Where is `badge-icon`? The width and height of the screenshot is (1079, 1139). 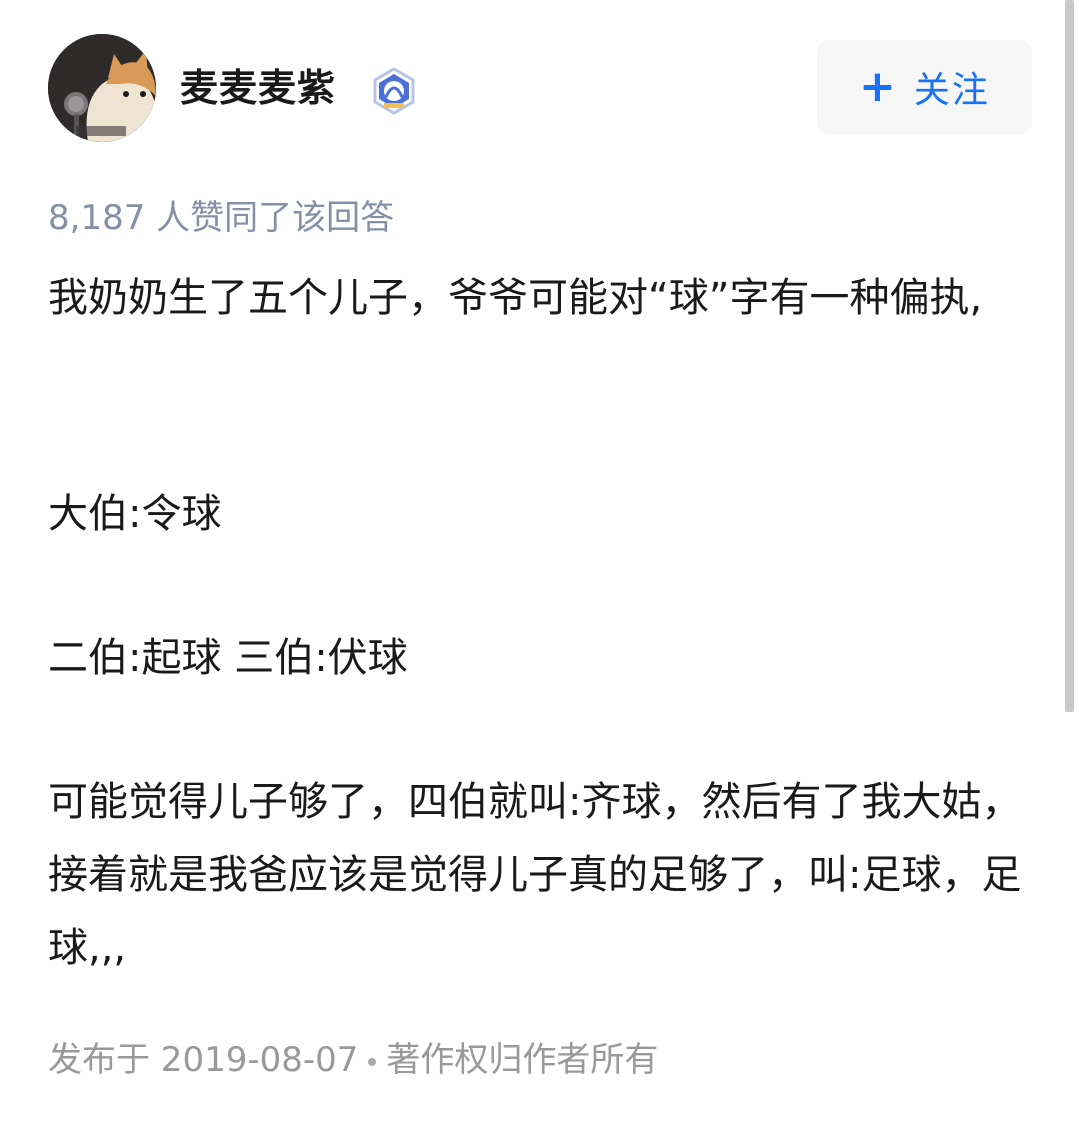 badge-icon is located at coordinates (394, 91).